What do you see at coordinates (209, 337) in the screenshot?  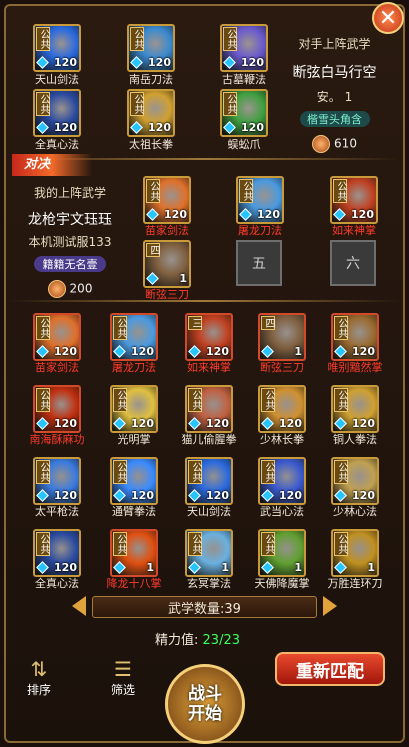 I see `library-skill-card: 三 120` at bounding box center [209, 337].